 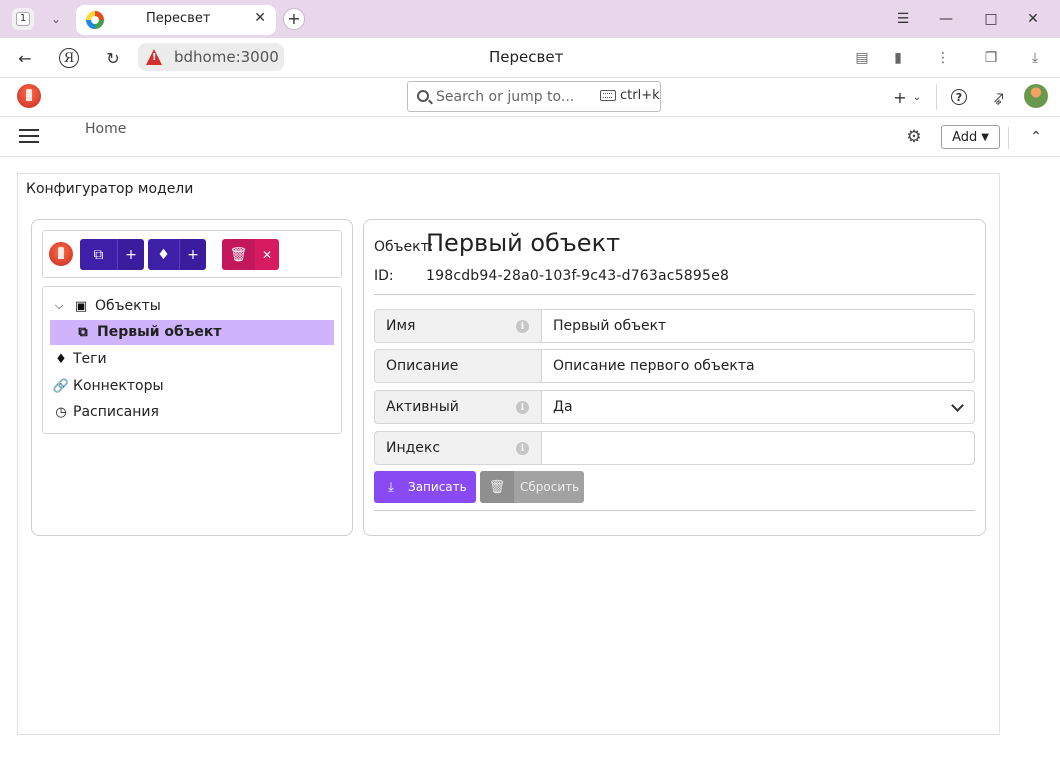 I want to click on field-label-name: Имя i, so click(x=458, y=326).